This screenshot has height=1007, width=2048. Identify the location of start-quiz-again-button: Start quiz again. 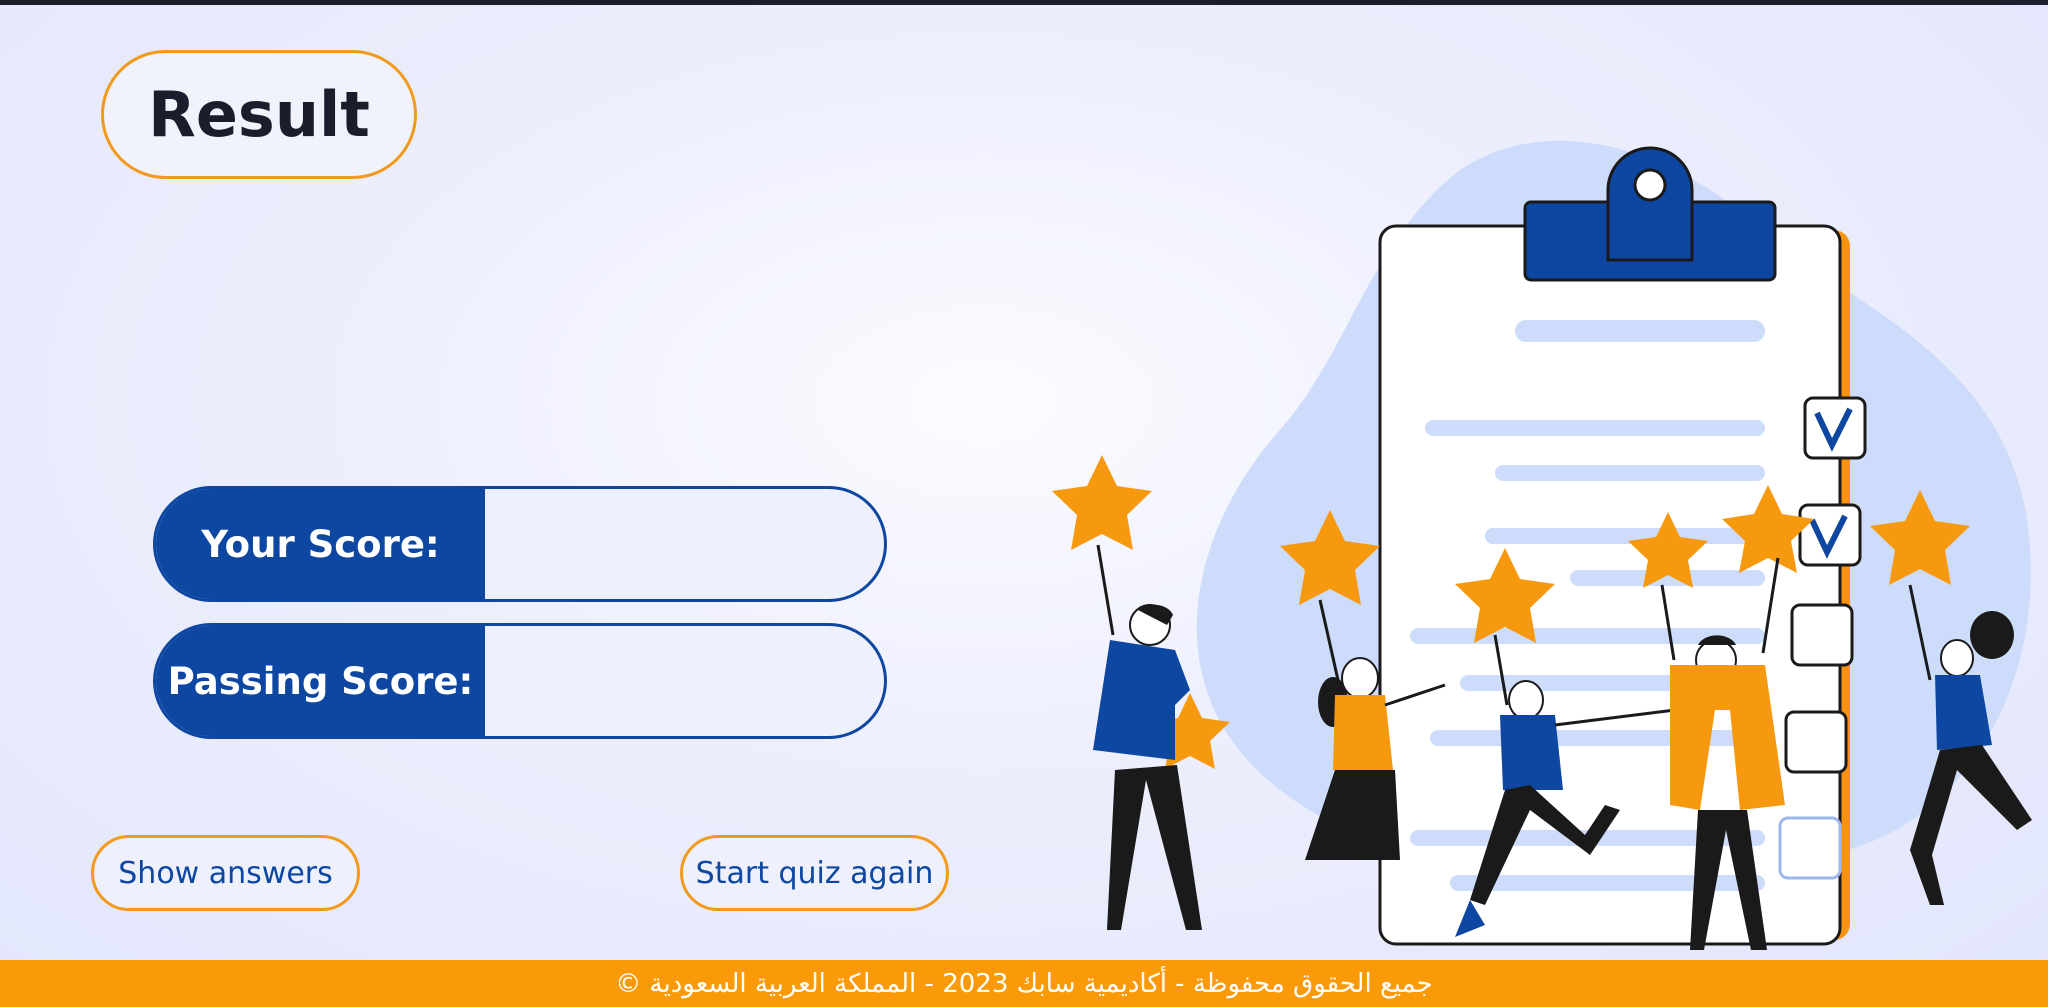
(814, 873).